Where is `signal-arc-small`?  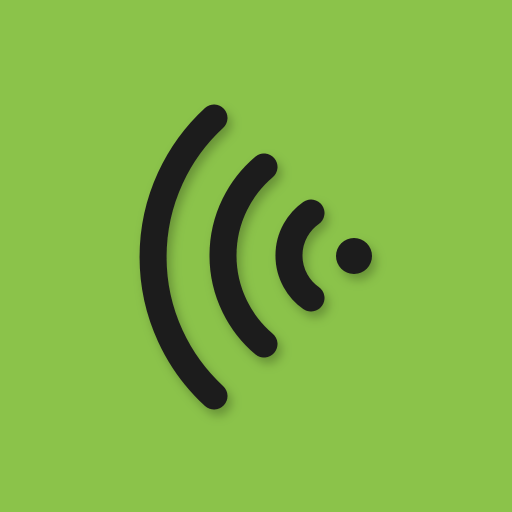 signal-arc-small is located at coordinates (300, 255).